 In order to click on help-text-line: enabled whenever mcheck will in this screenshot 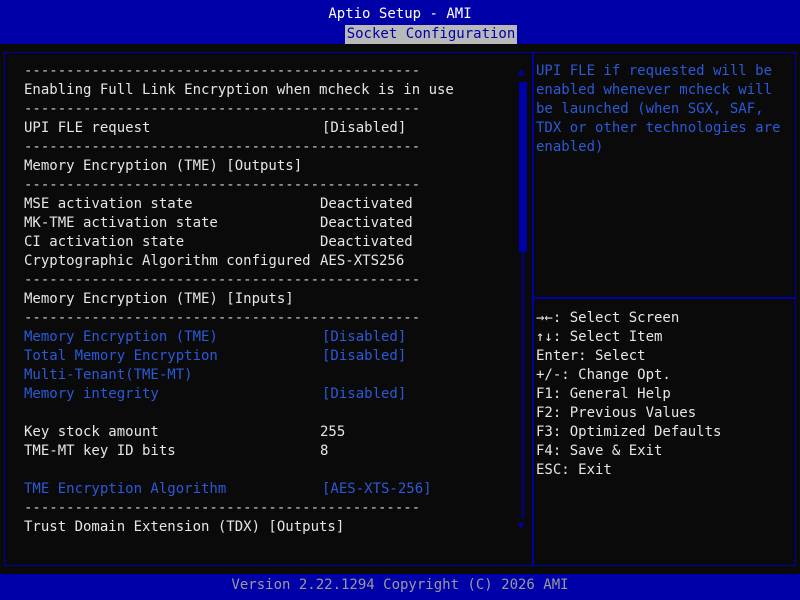, I will do `click(654, 90)`.